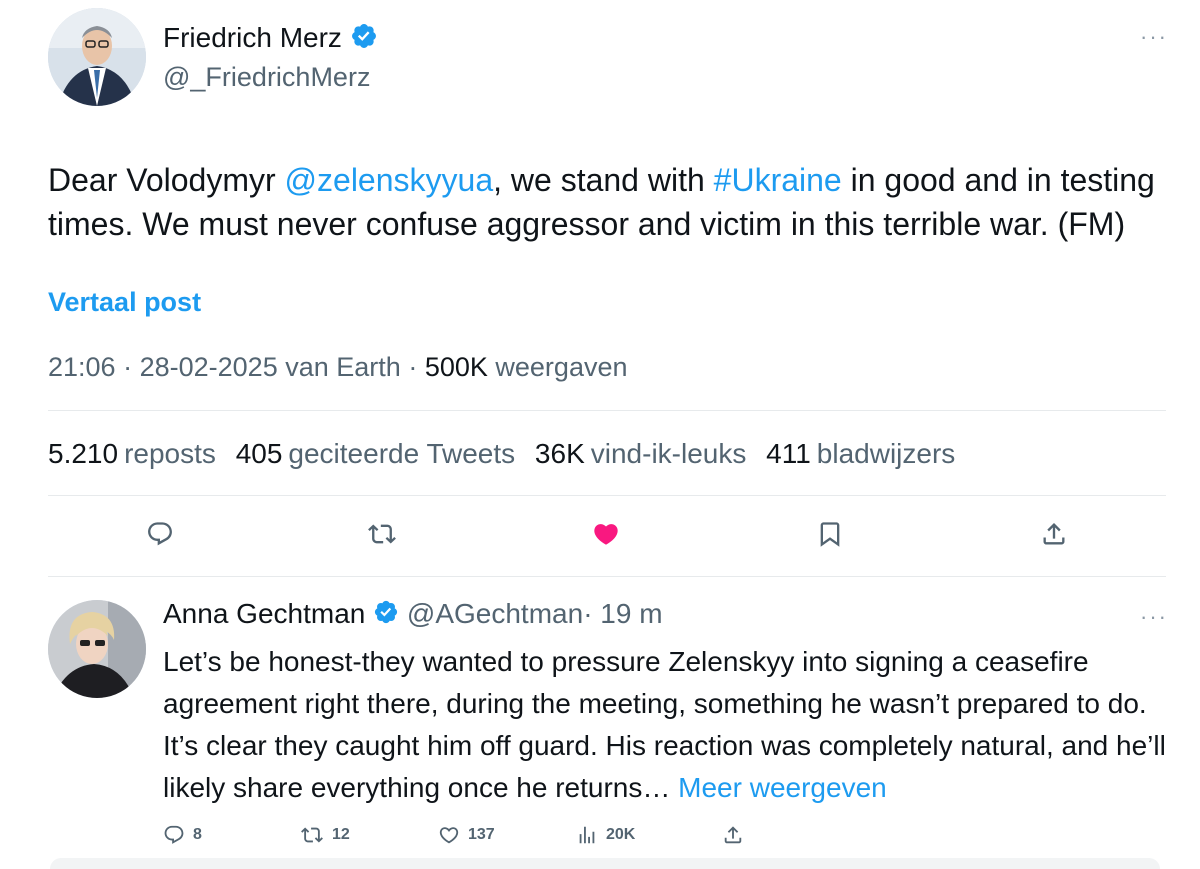  What do you see at coordinates (640, 453) in the screenshot?
I see `likes-stat: 36K vind-ik-leuks` at bounding box center [640, 453].